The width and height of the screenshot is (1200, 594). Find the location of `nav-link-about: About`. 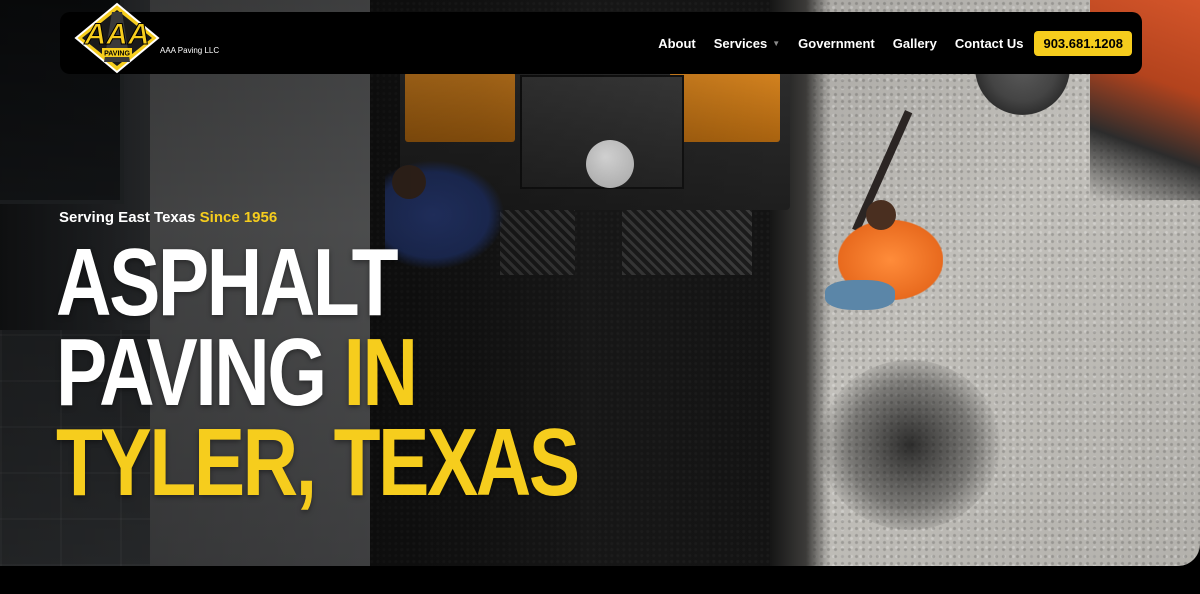

nav-link-about: About is located at coordinates (677, 43).